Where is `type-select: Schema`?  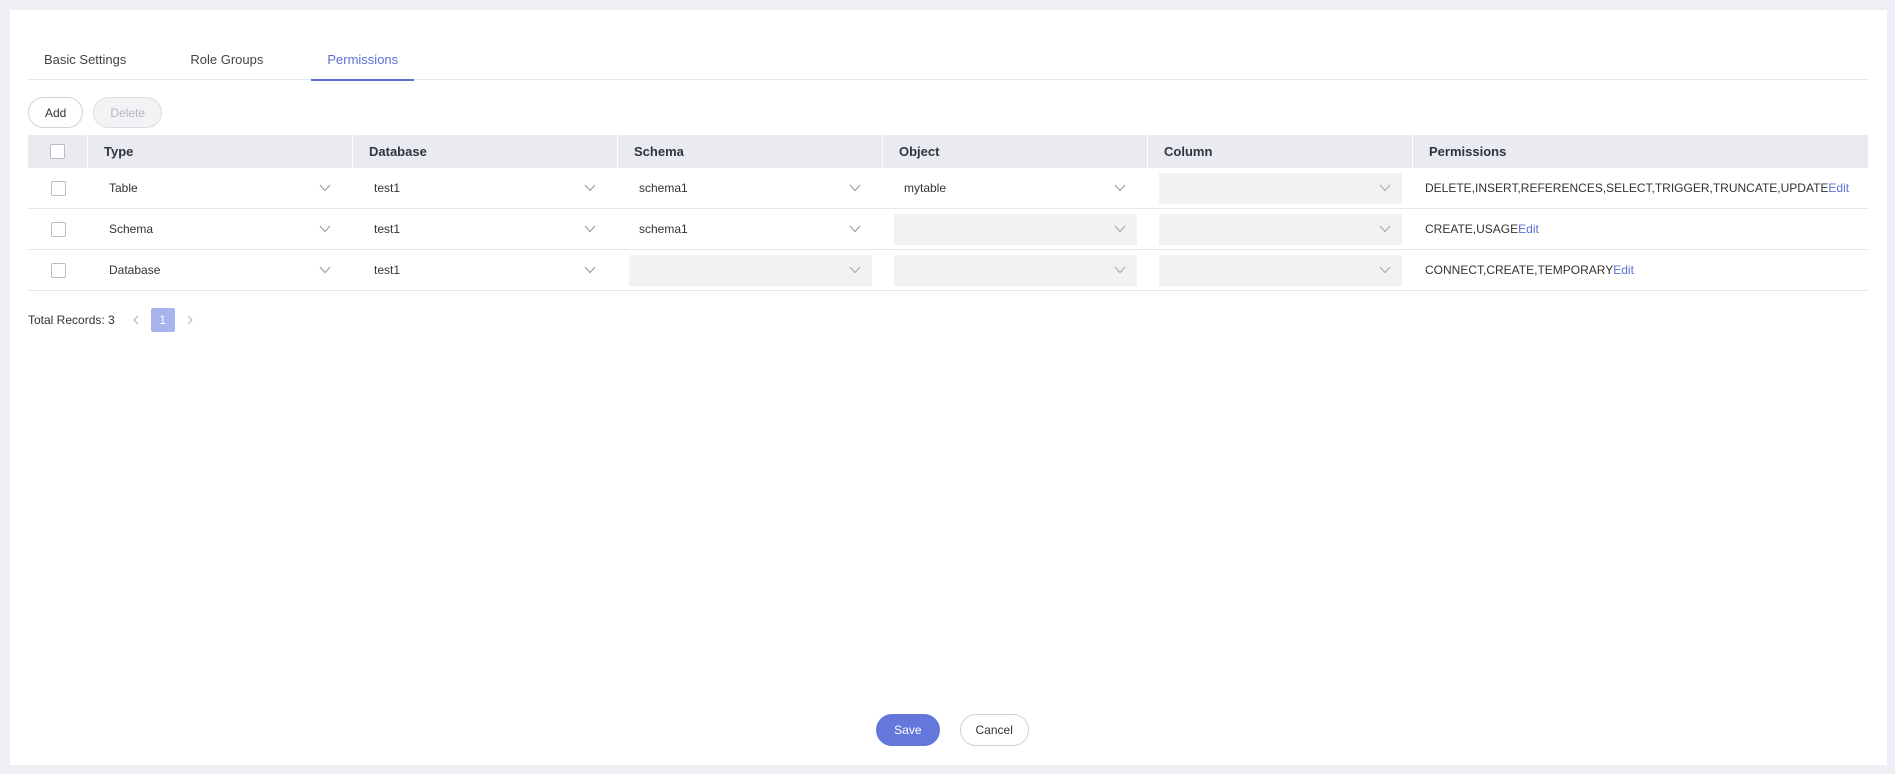 type-select: Schema is located at coordinates (220, 229).